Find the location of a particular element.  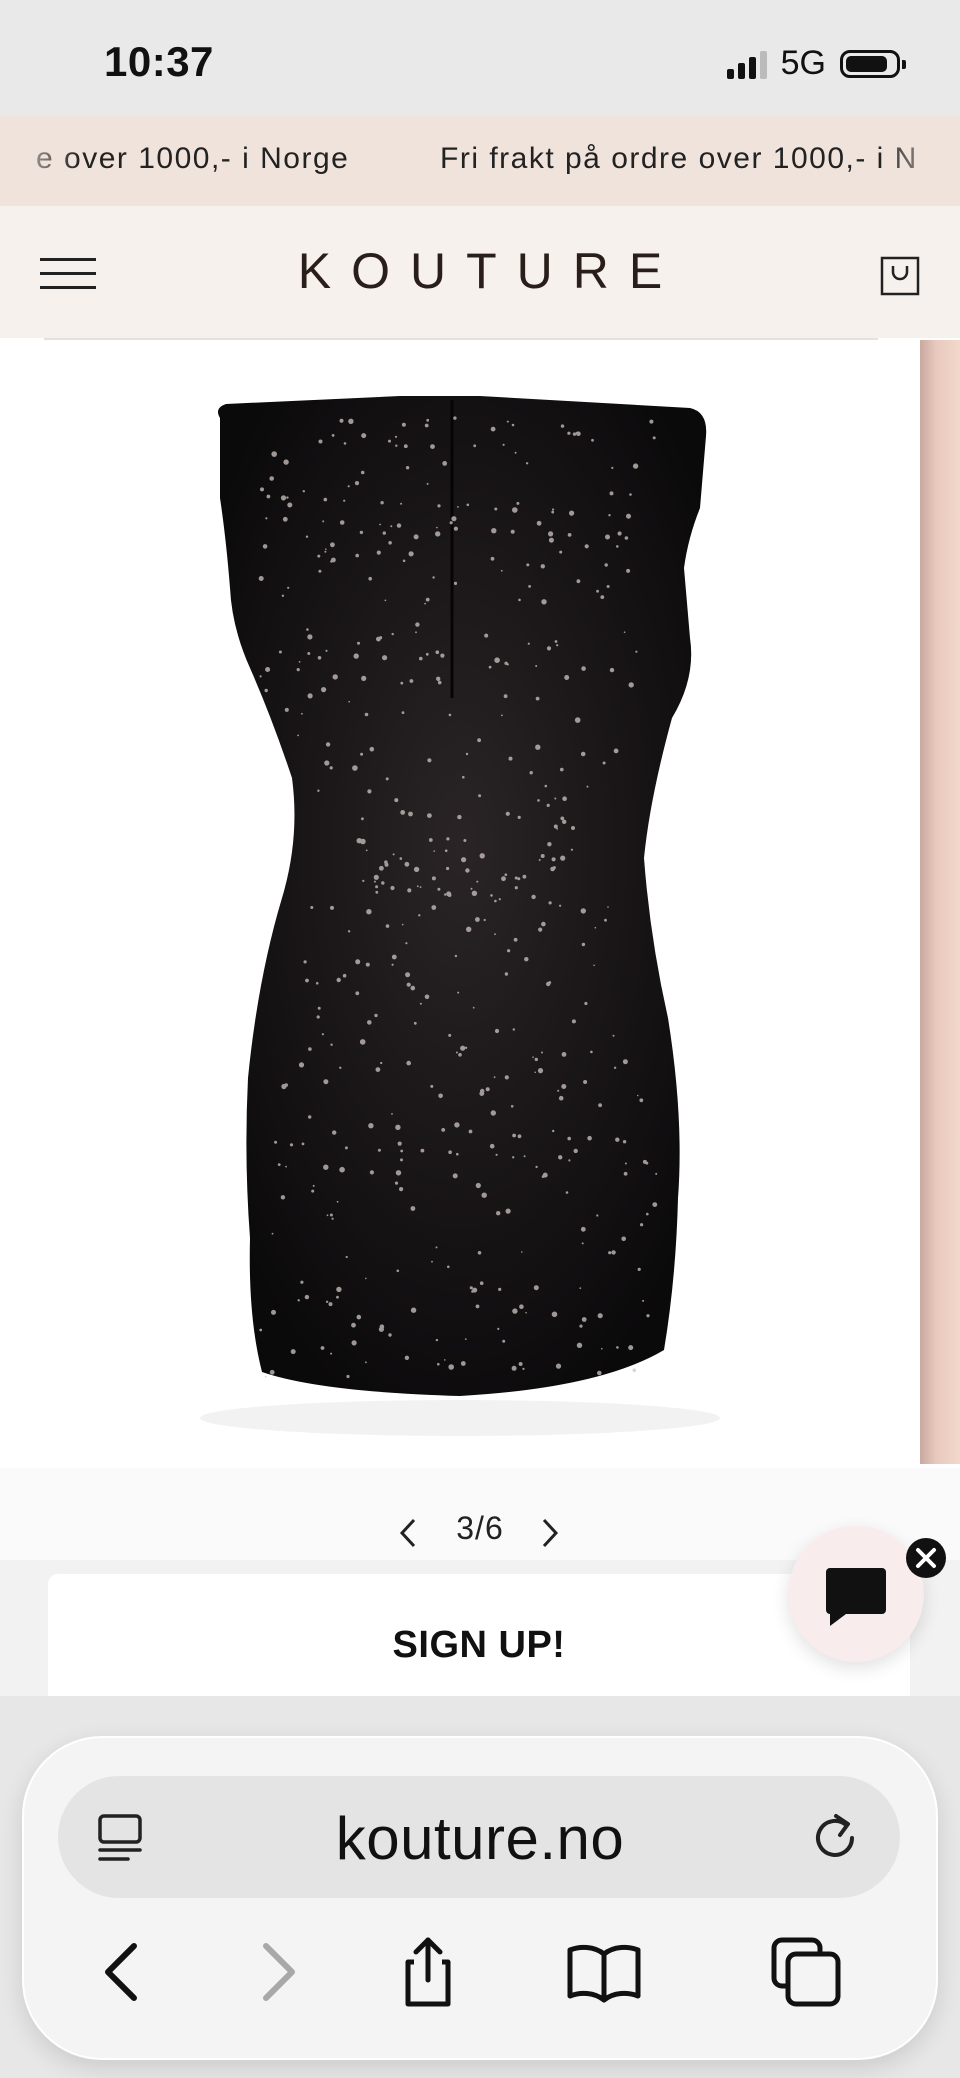

bookmarks-icon is located at coordinates (604, 1972).